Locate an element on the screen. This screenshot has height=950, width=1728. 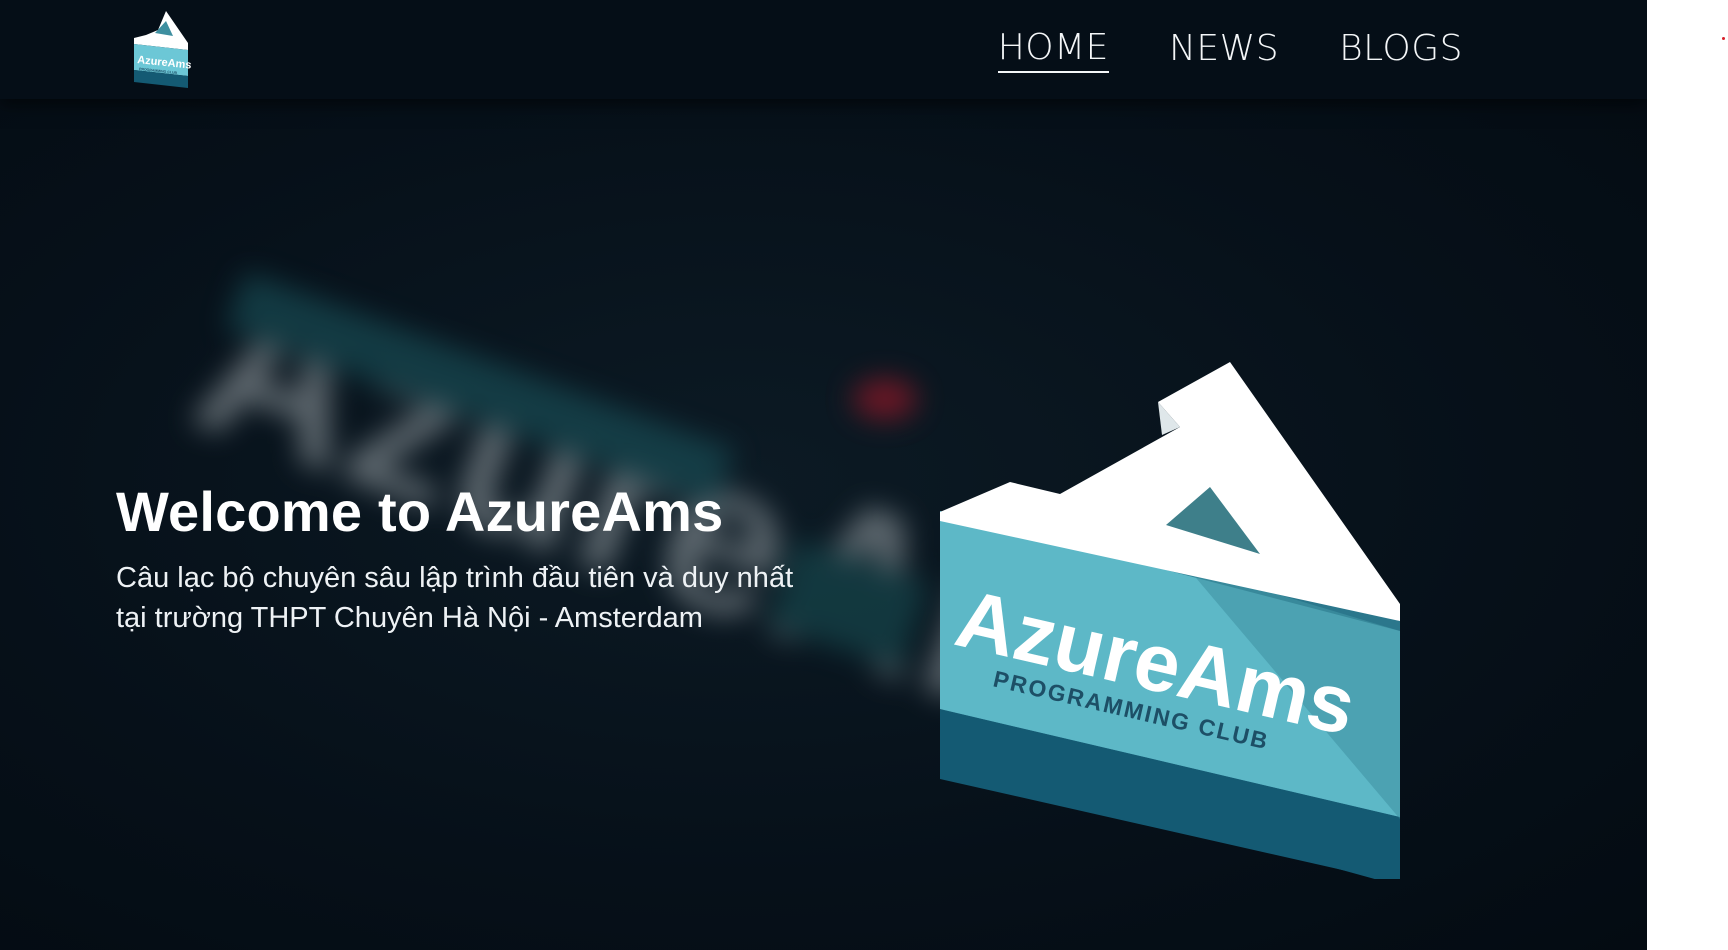
azureams-logo-icon: AzureAms PROGRAMMING CLUB is located at coordinates (163, 49).